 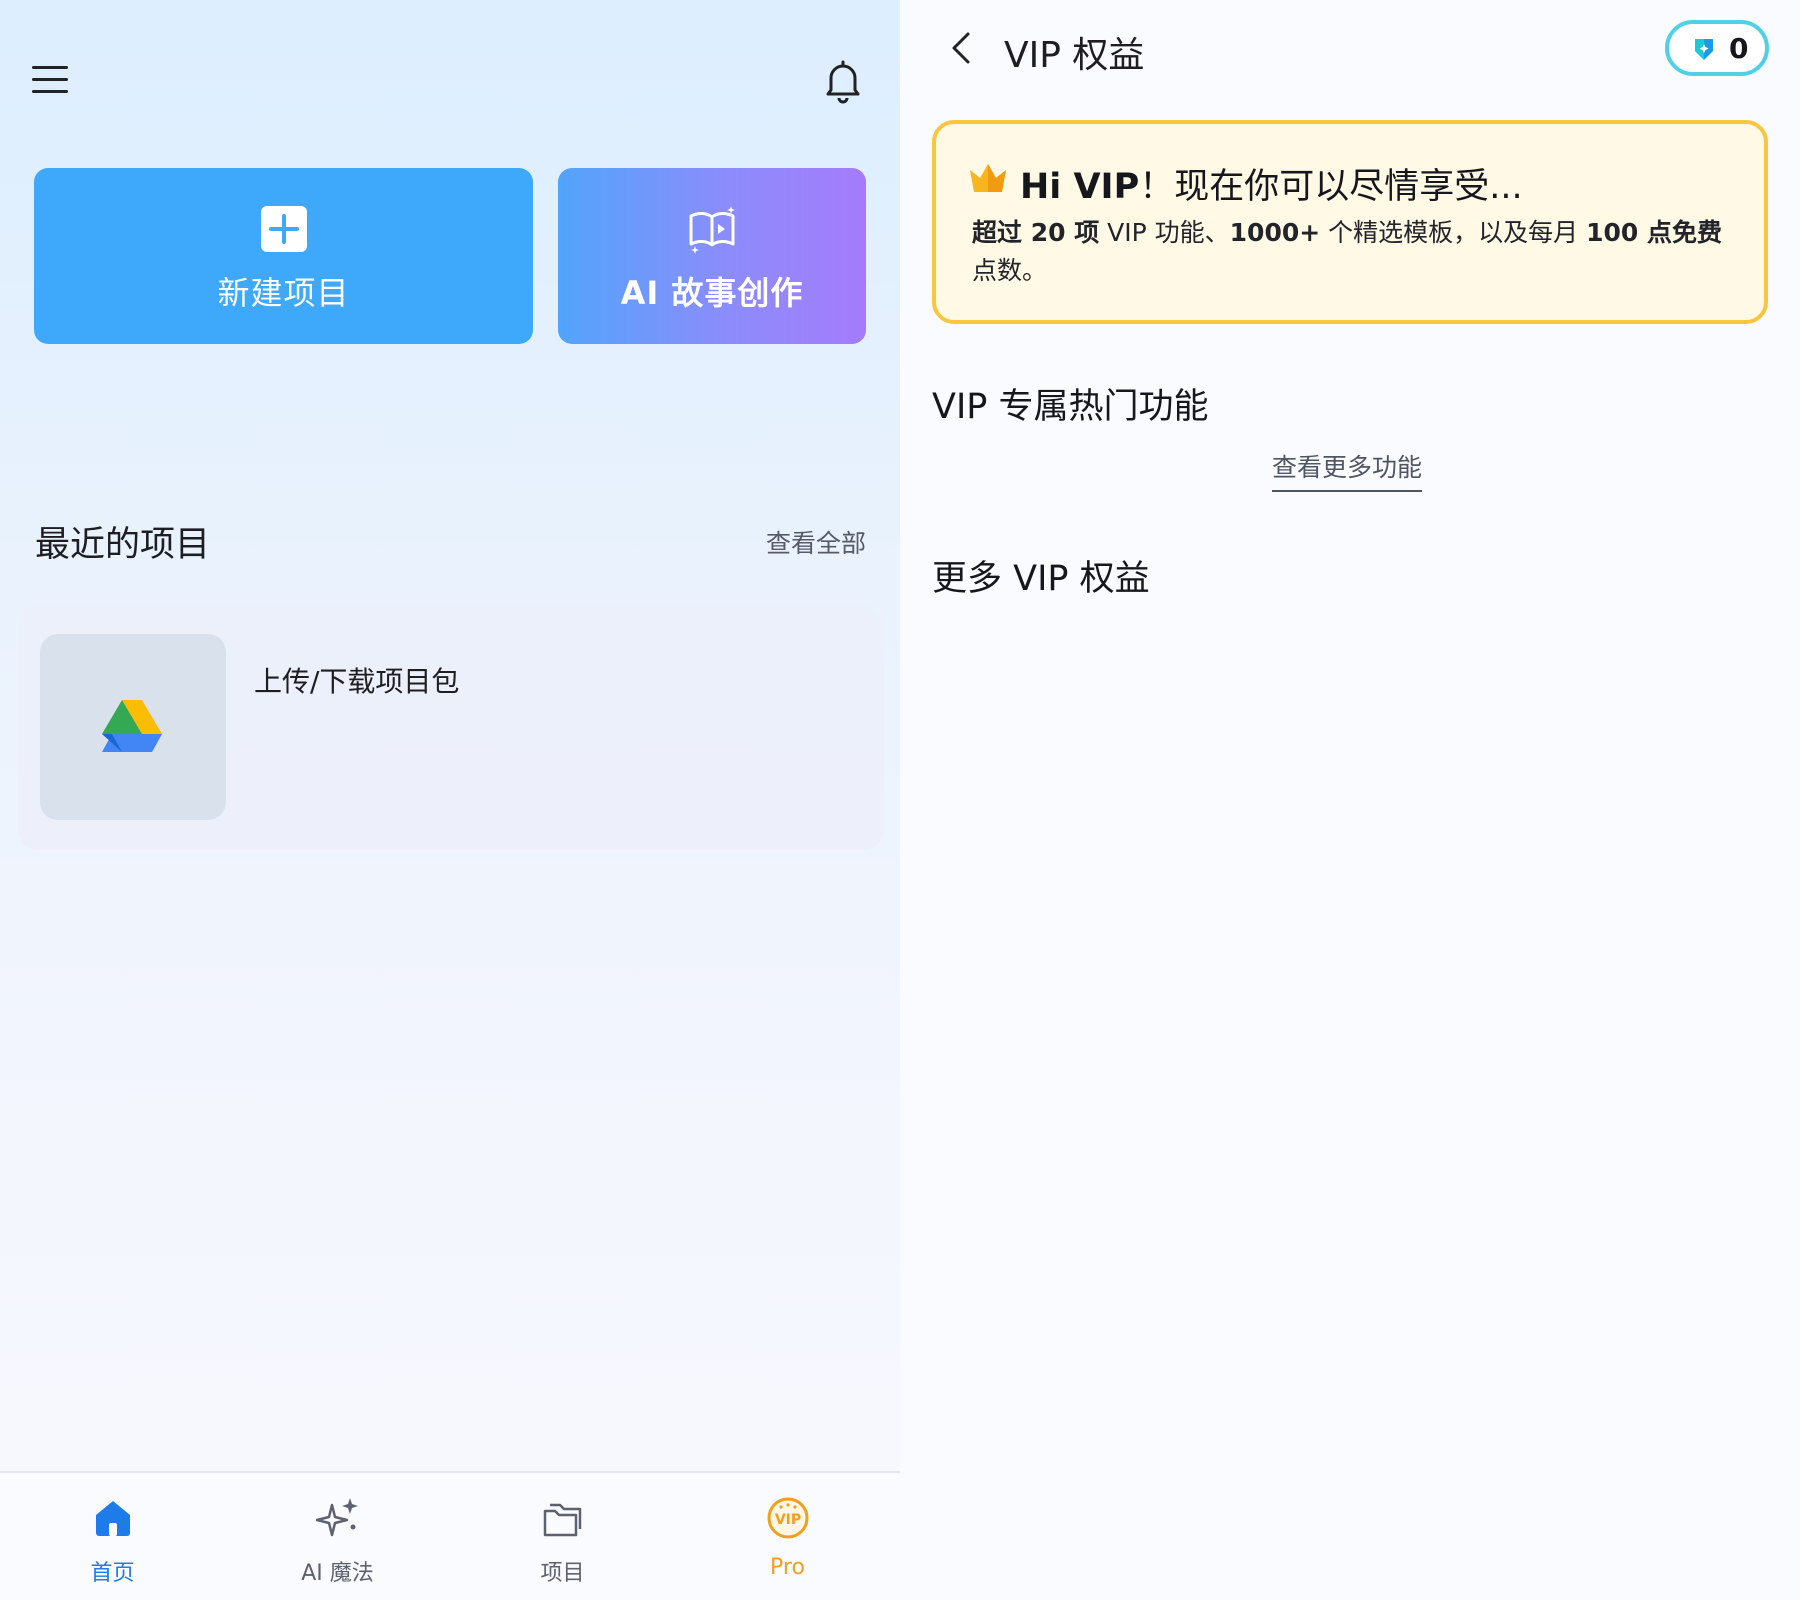 I want to click on home-icon, so click(x=113, y=1518).